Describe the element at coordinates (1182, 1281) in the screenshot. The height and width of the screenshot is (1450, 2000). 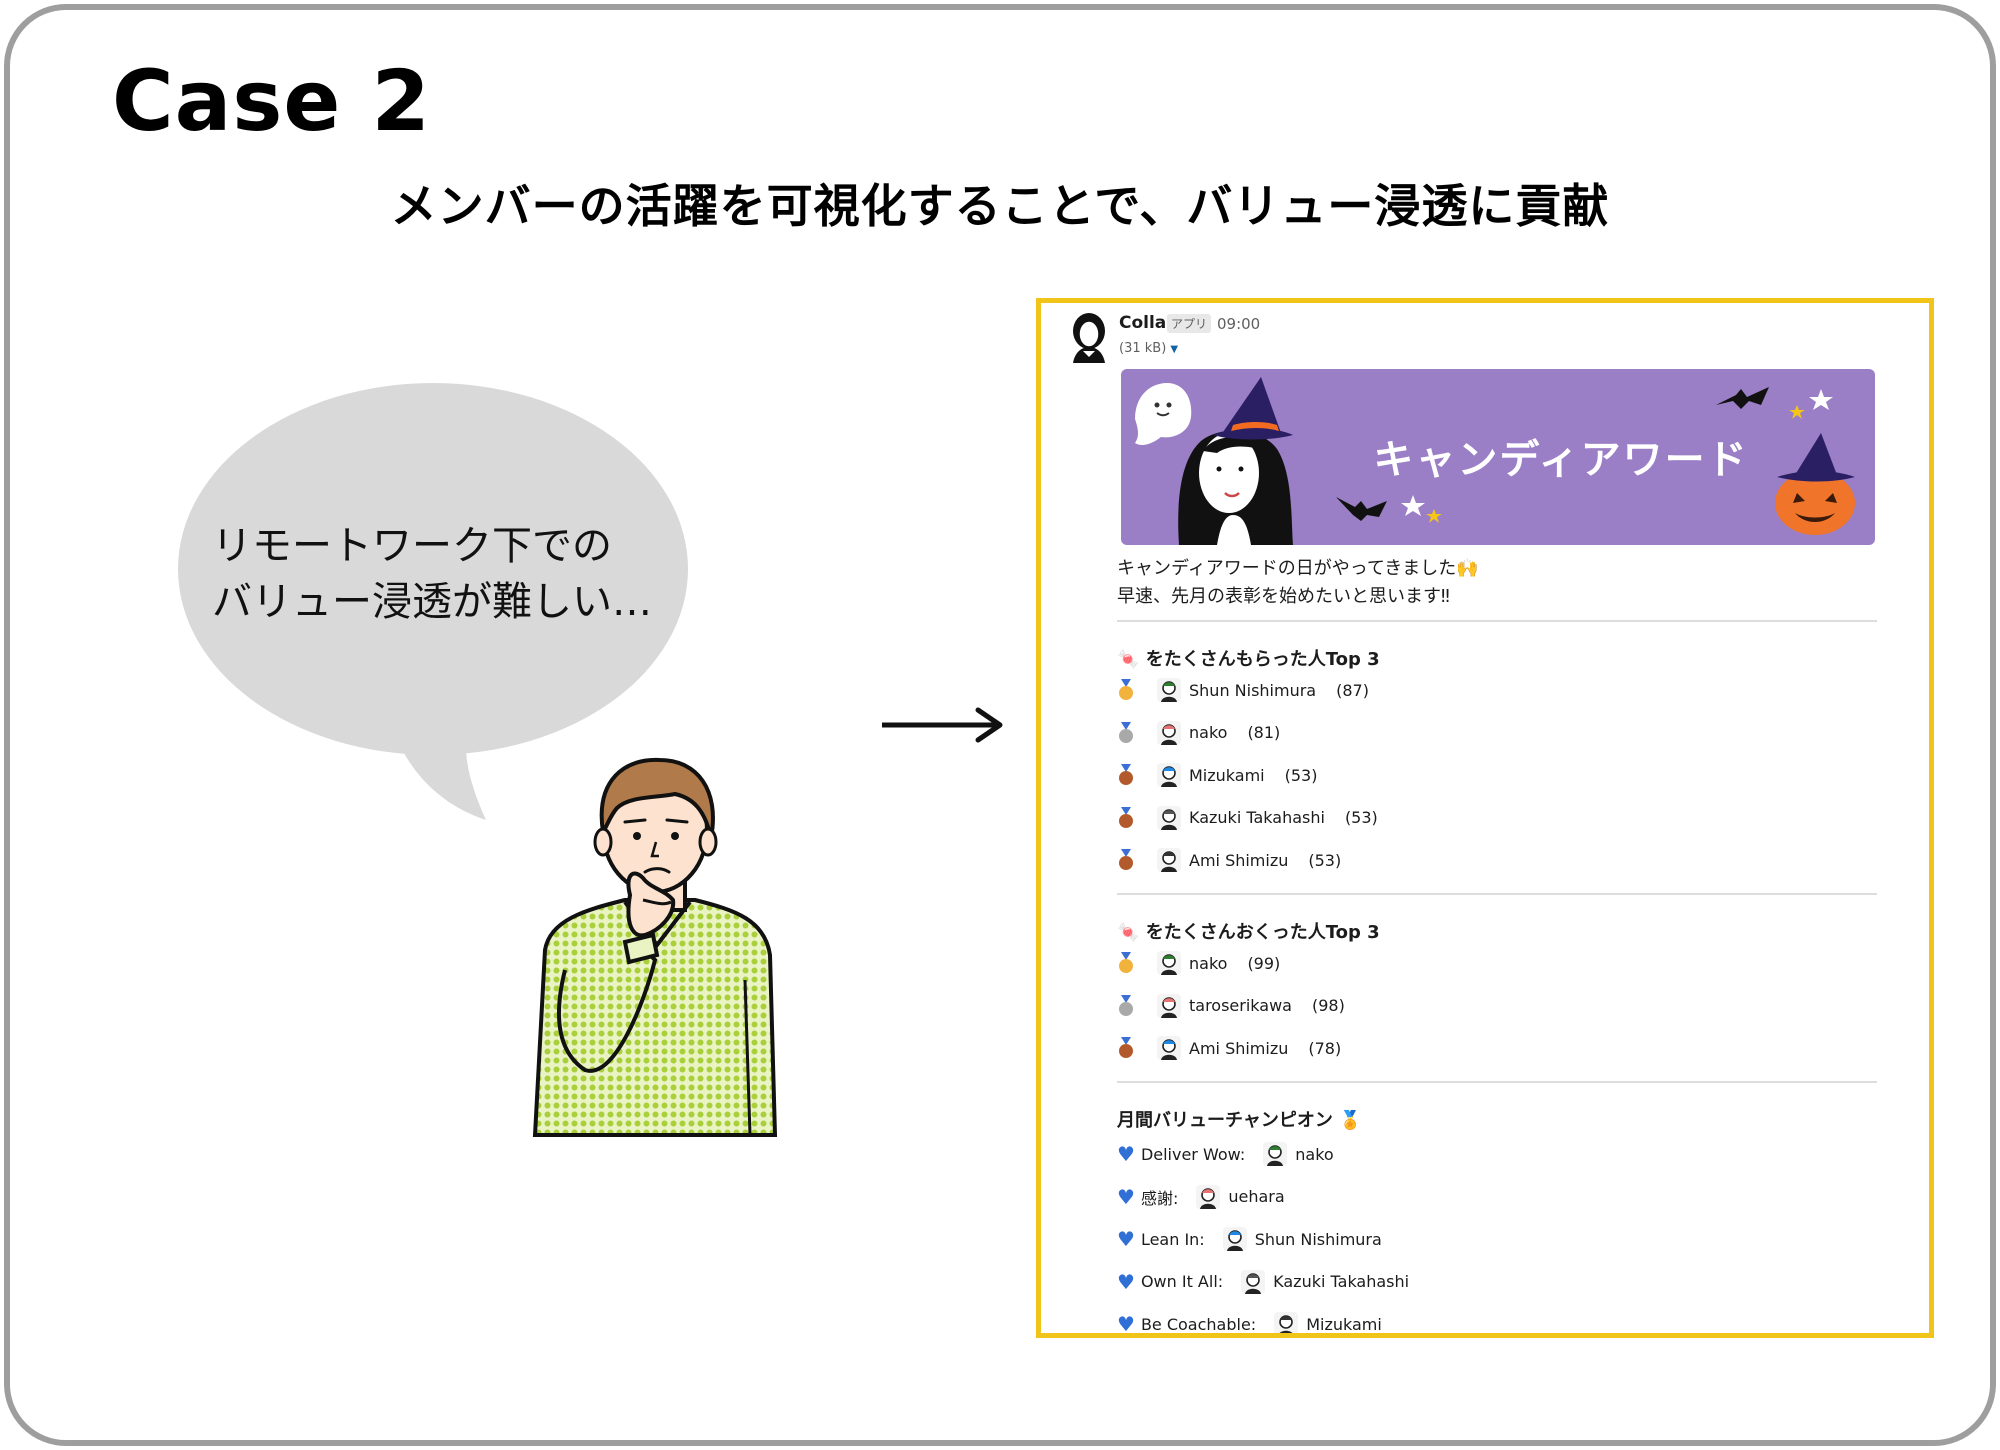
I see `value-label: Own It All:` at that location.